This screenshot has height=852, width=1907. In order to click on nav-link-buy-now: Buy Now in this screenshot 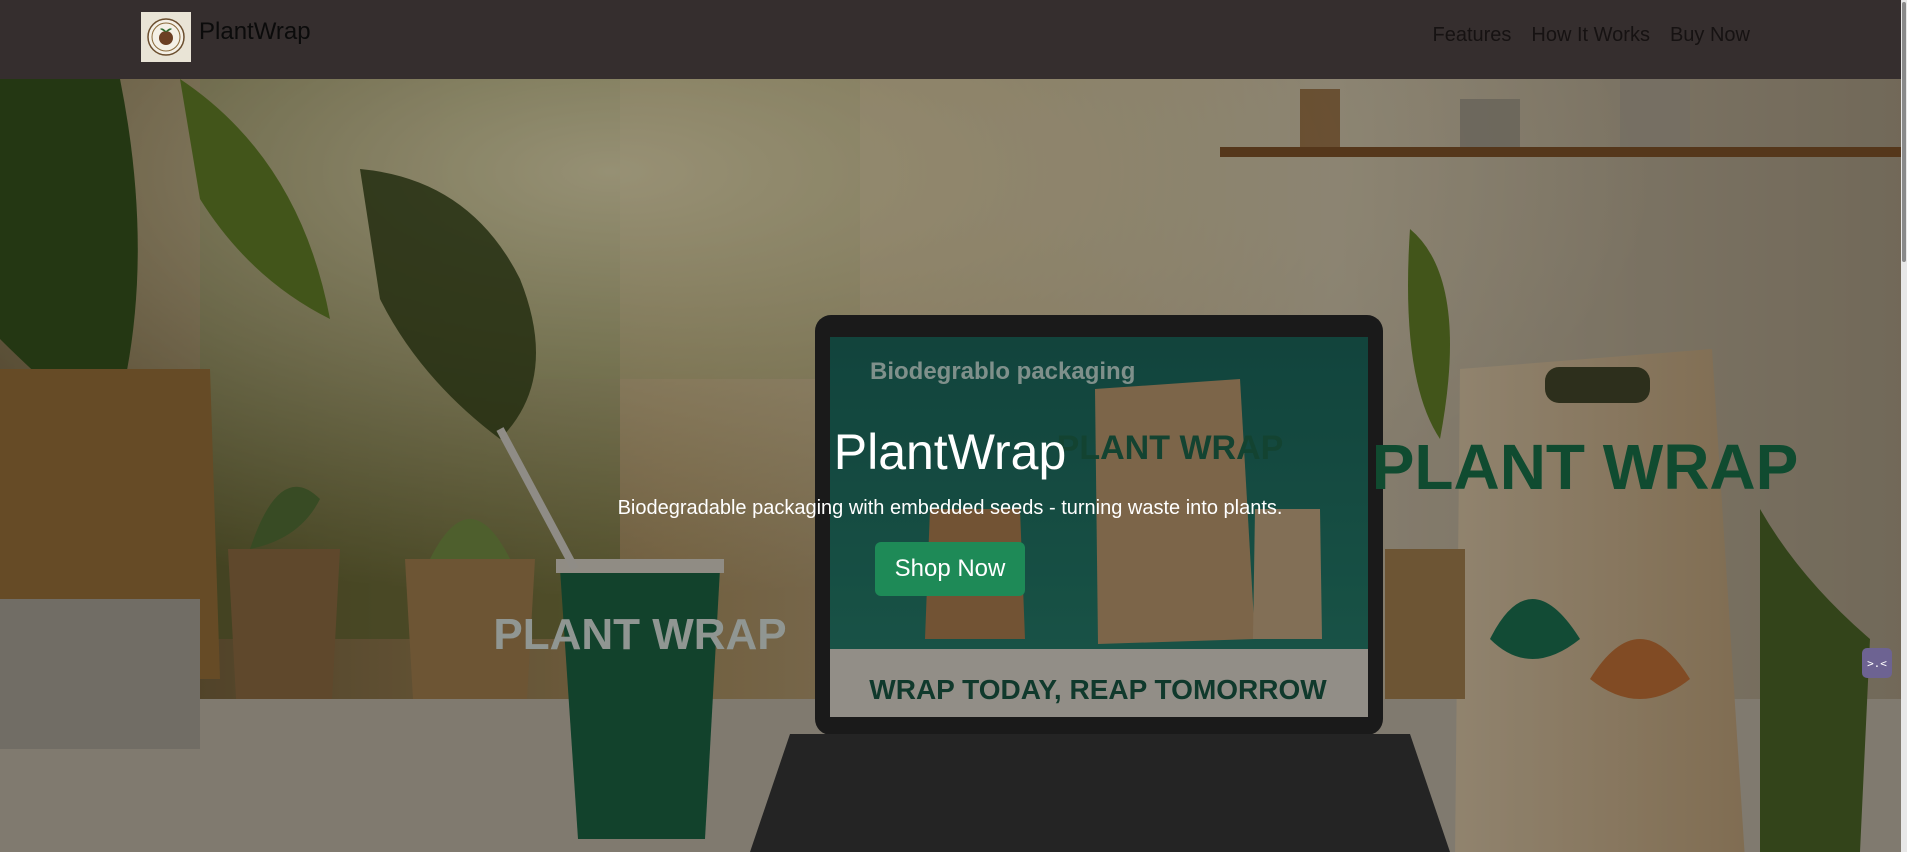, I will do `click(1710, 35)`.